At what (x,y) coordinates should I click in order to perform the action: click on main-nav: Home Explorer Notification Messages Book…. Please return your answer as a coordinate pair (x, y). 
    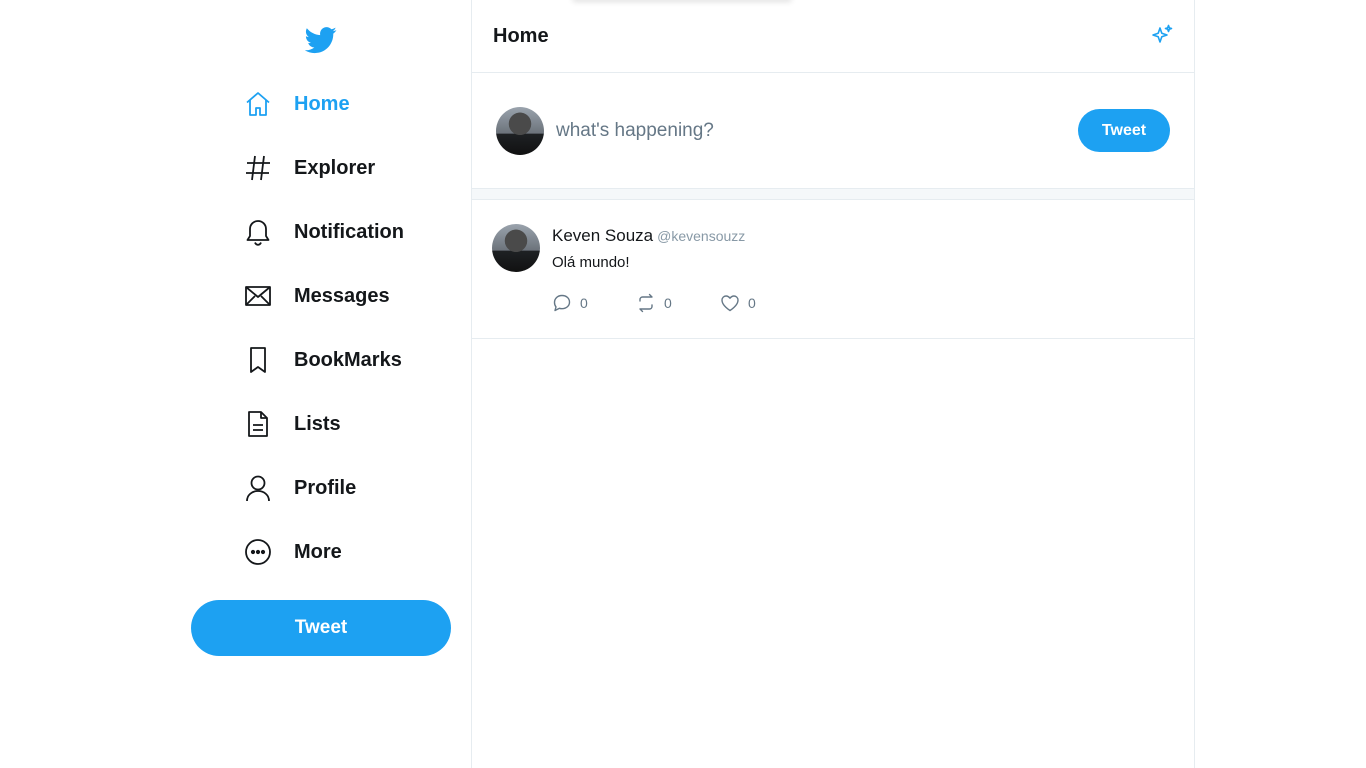
    Looking at the image, I should click on (324, 340).